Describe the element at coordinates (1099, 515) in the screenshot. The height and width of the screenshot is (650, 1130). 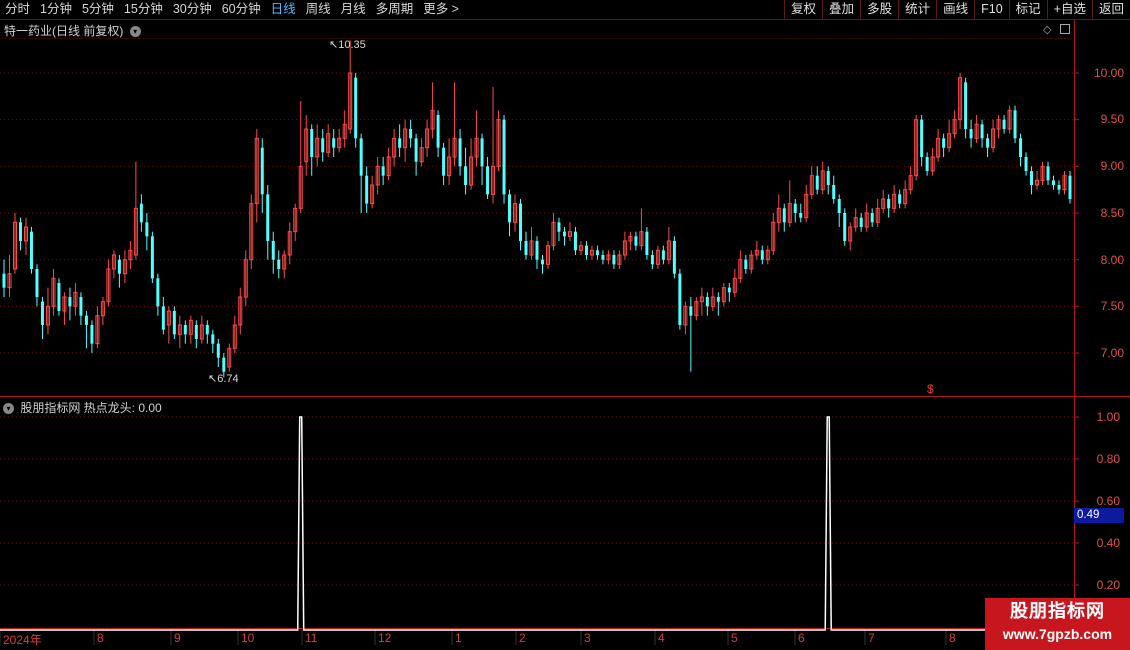
I see `current-value-box: 0.49` at that location.